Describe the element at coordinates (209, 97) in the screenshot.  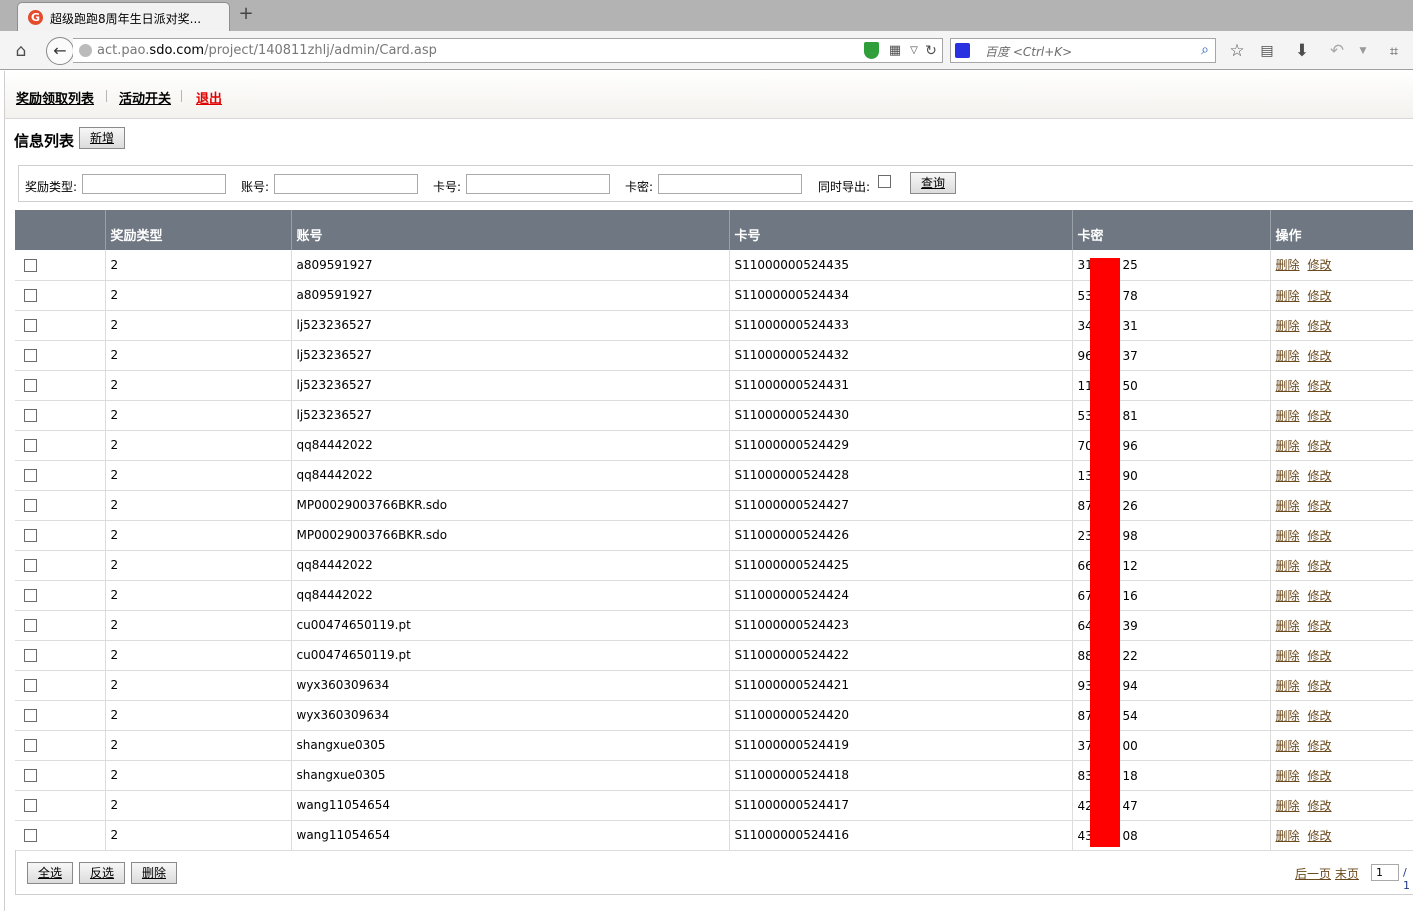
I see `nav-logout-link: 退出` at that location.